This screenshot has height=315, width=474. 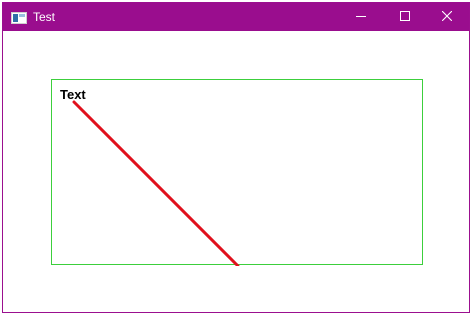 I want to click on maximize-button, so click(x=405, y=17).